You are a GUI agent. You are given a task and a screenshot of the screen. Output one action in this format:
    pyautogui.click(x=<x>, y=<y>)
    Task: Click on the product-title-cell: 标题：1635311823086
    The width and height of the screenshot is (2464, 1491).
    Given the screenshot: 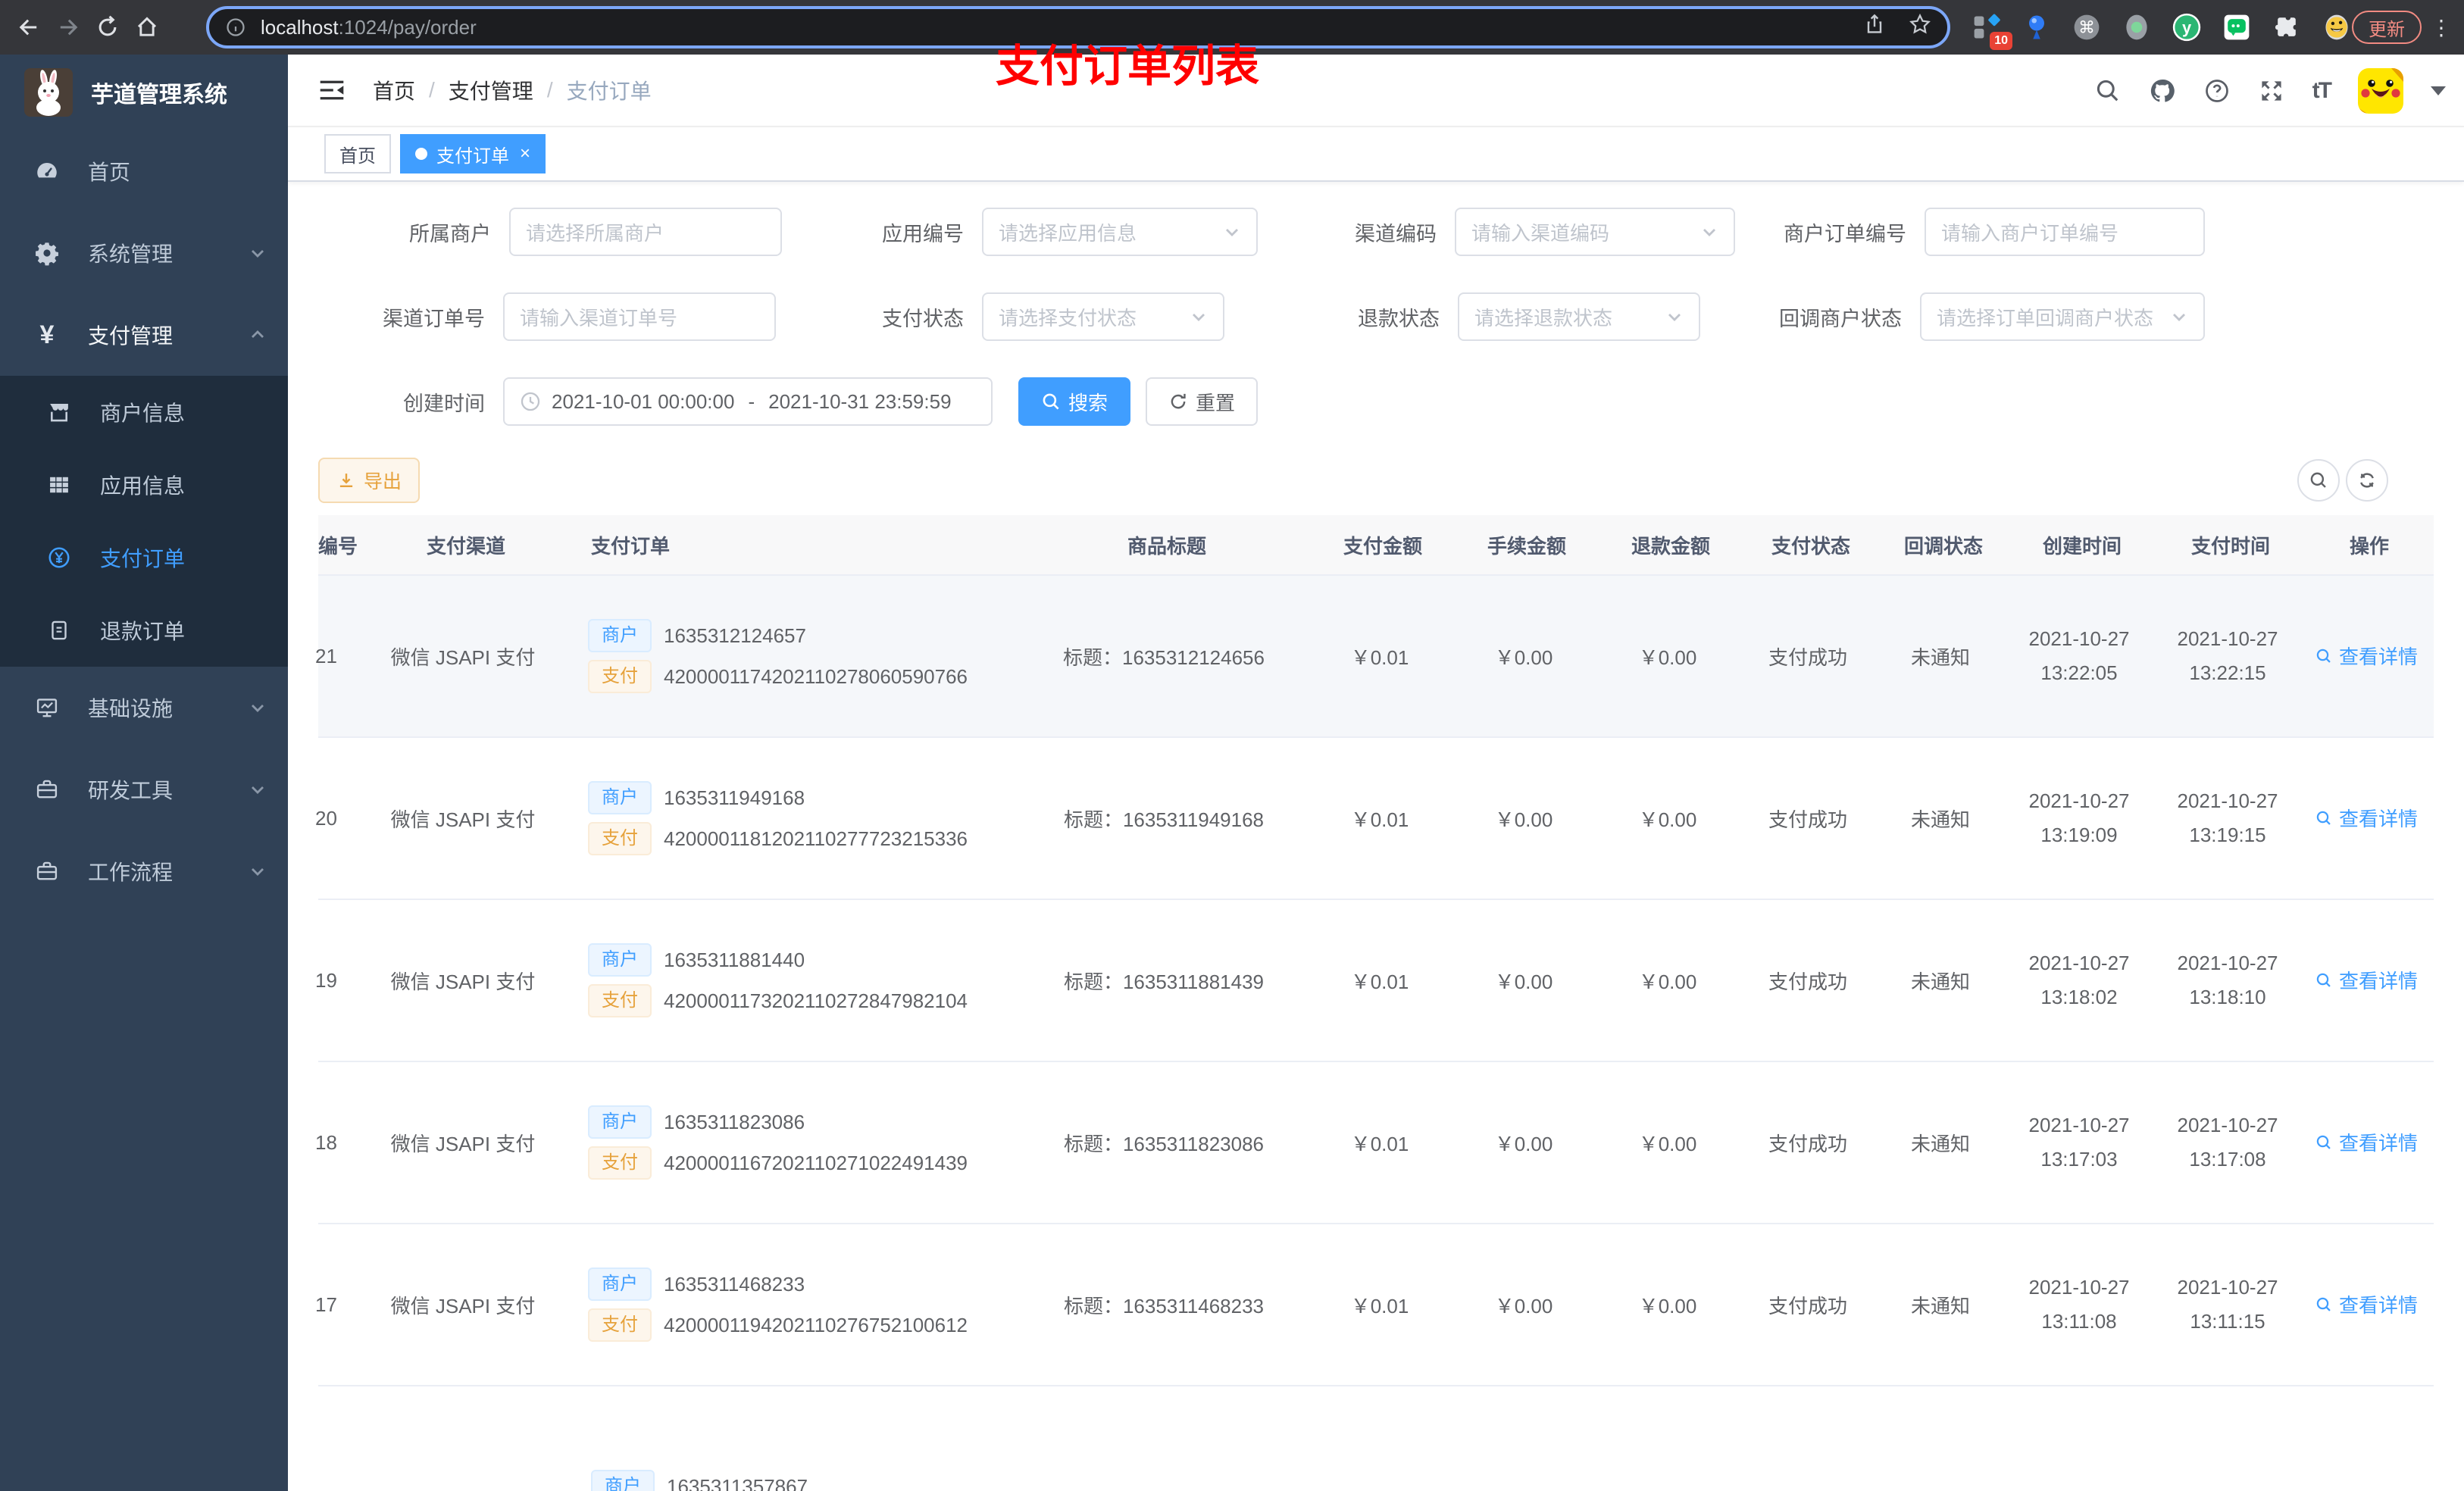 What is the action you would take?
    pyautogui.click(x=1164, y=1143)
    